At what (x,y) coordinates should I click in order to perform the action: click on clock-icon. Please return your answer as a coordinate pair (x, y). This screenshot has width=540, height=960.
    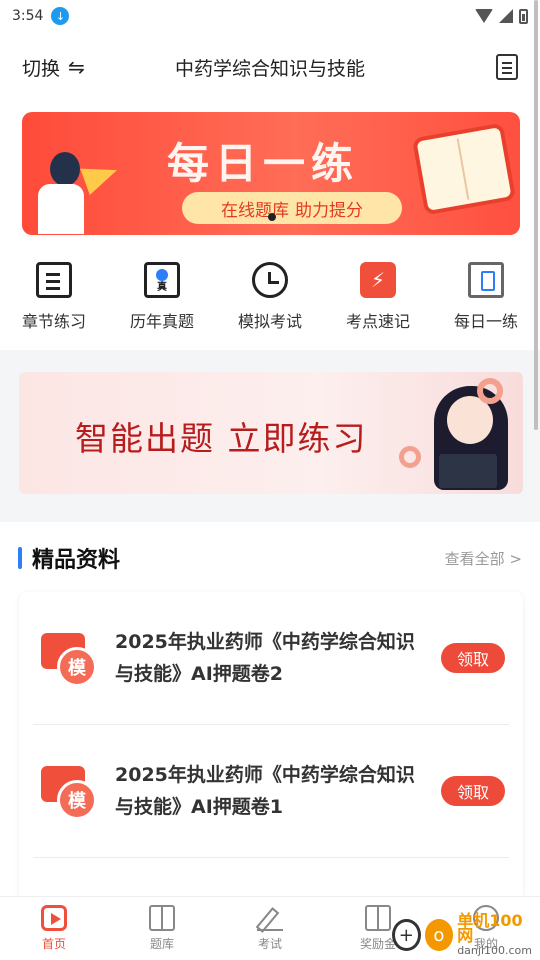
    Looking at the image, I should click on (270, 280).